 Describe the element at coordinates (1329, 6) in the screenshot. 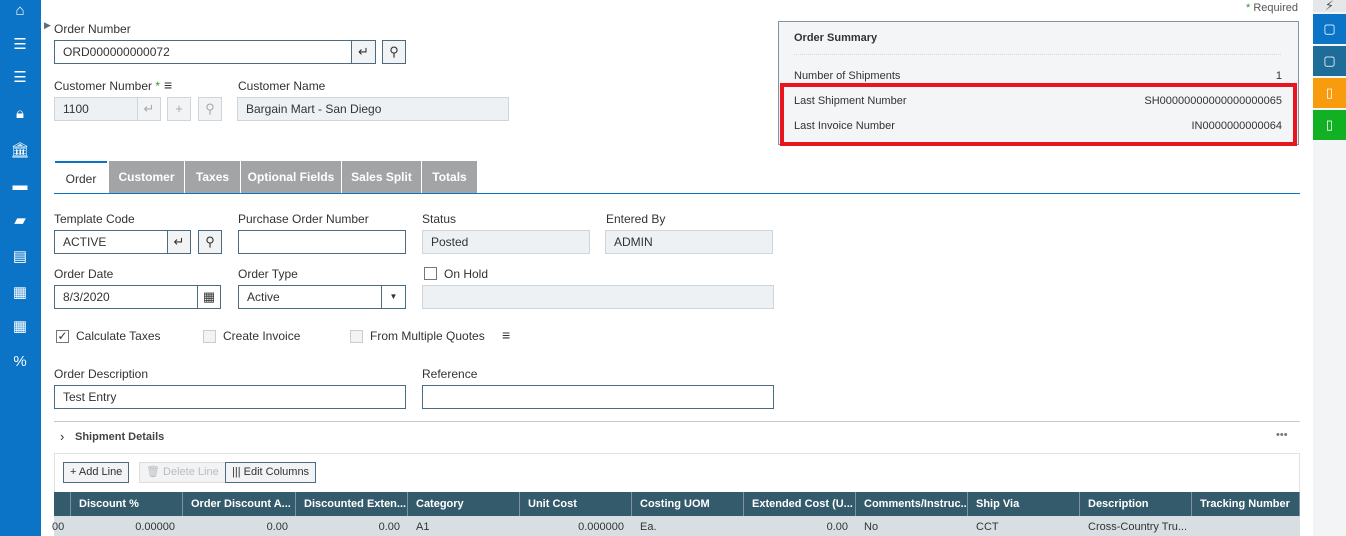

I see `pin-icon: ⚡︎` at that location.